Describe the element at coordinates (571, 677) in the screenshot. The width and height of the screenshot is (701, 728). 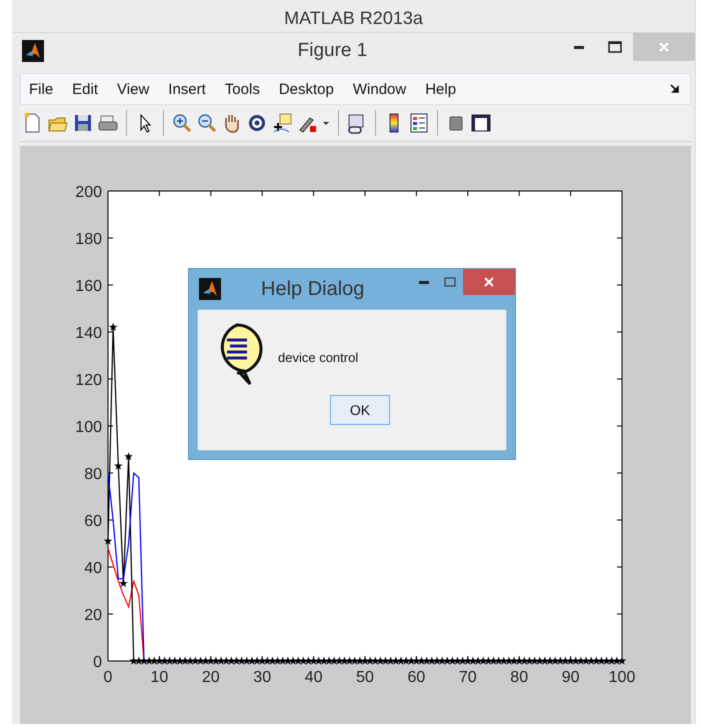
I see `tick-label: 90` at that location.